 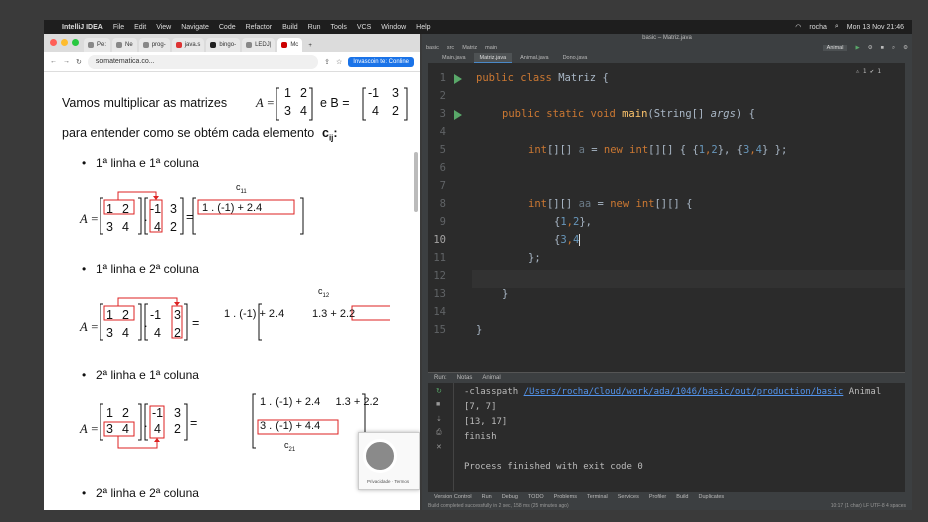 What do you see at coordinates (423, 27) in the screenshot?
I see `menu-help: Help` at bounding box center [423, 27].